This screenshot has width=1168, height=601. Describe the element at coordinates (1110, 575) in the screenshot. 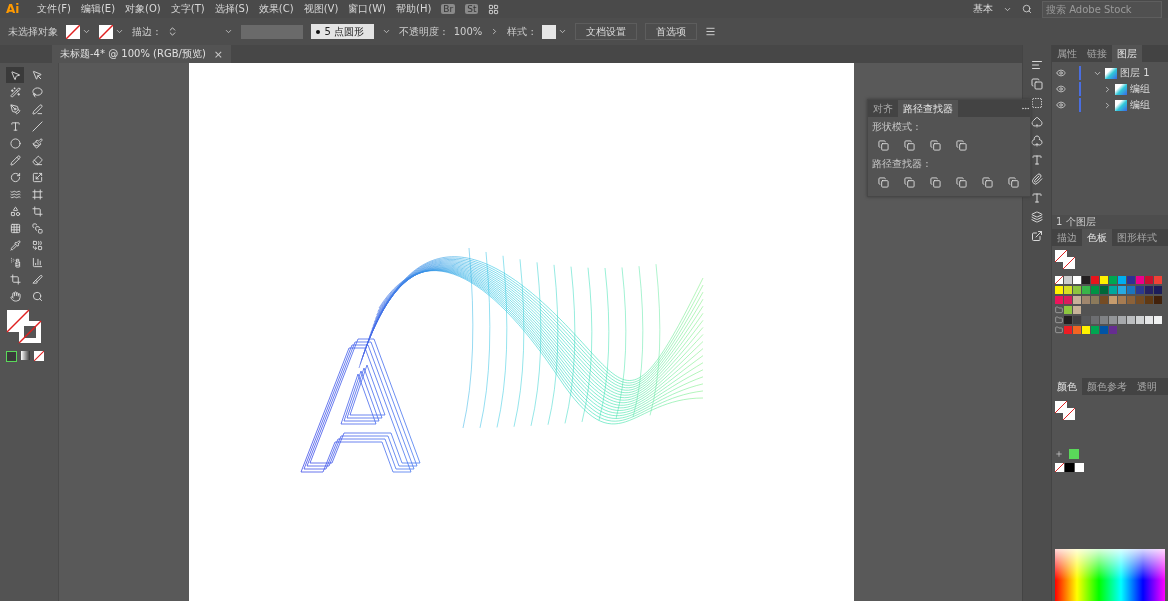

I see `color-spectrum` at that location.